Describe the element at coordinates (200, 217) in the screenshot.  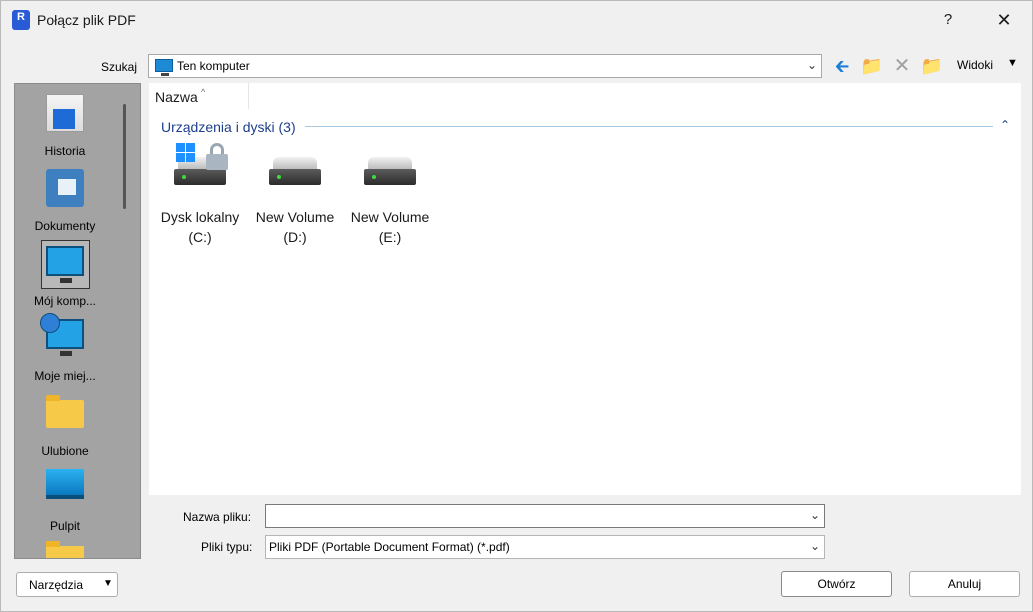
I see `drive-name: Dysk lokalny` at that location.